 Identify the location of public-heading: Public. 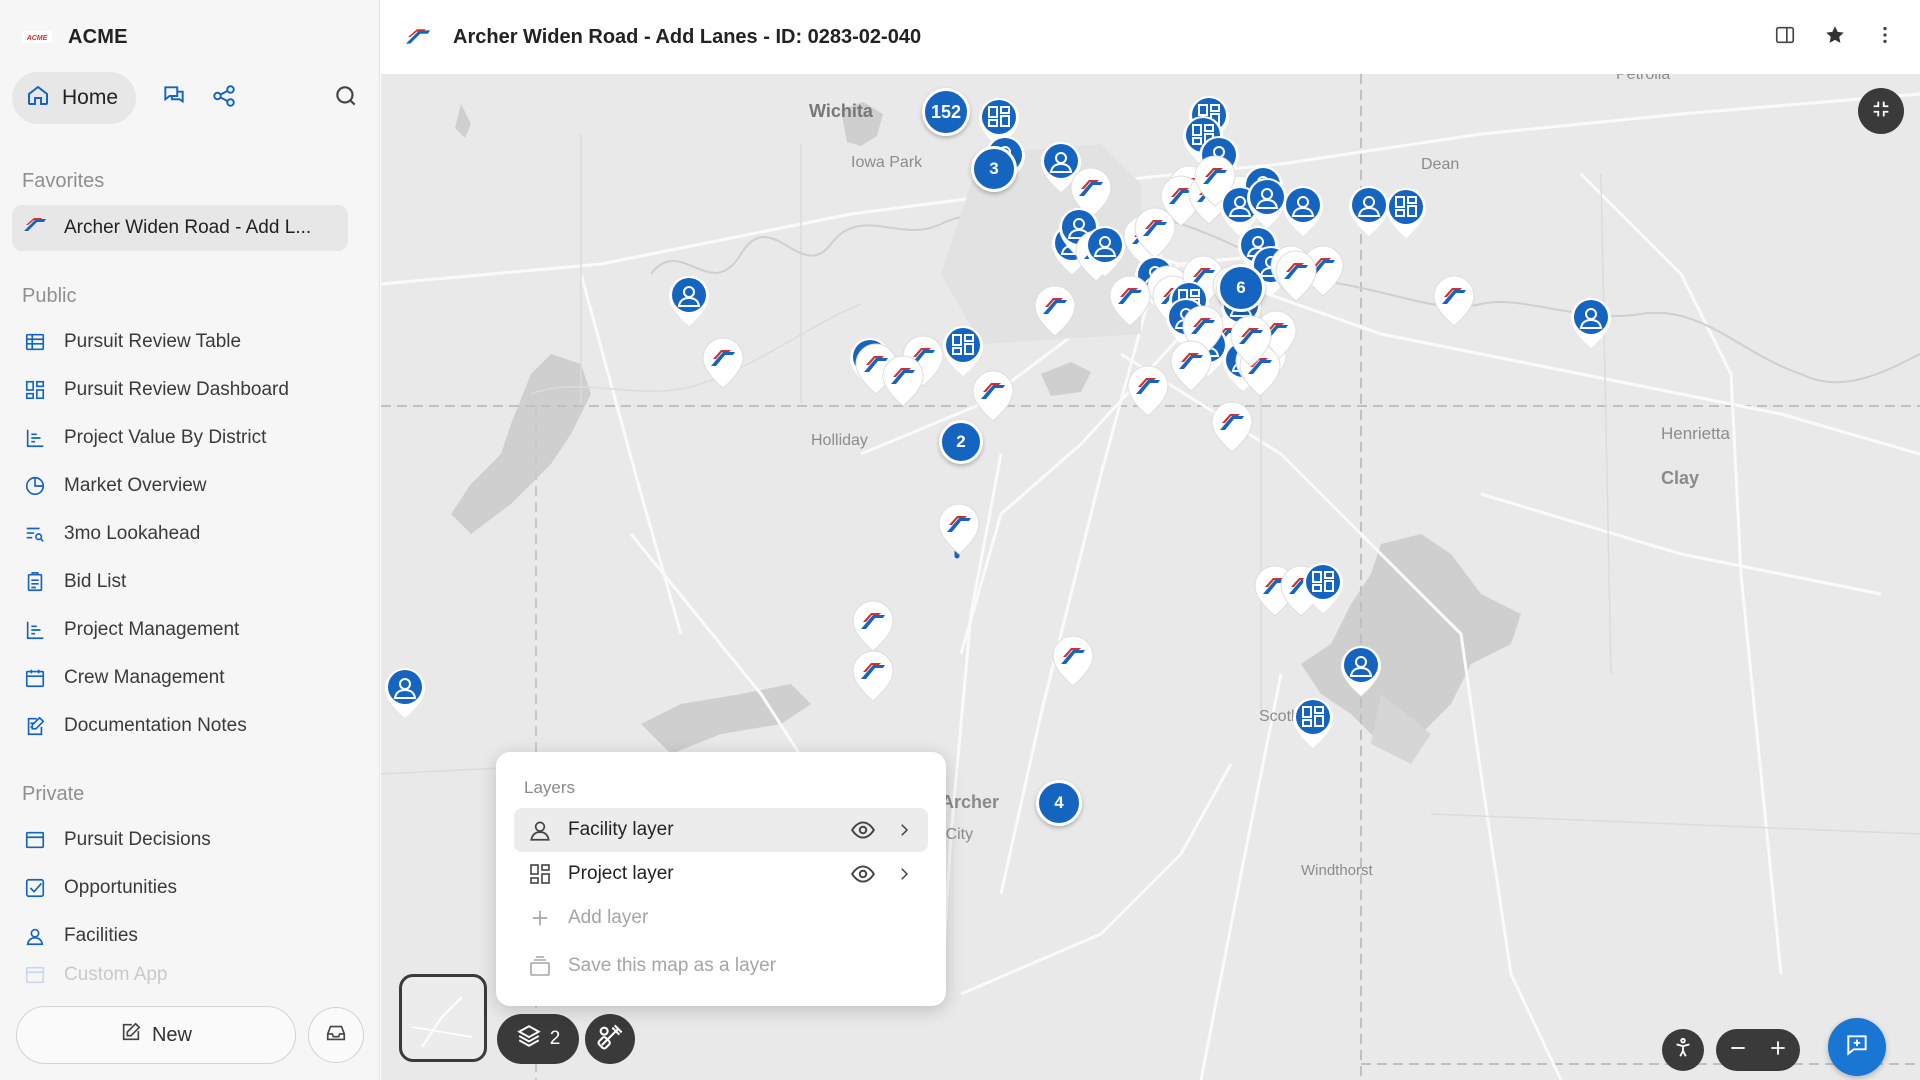
(49, 296).